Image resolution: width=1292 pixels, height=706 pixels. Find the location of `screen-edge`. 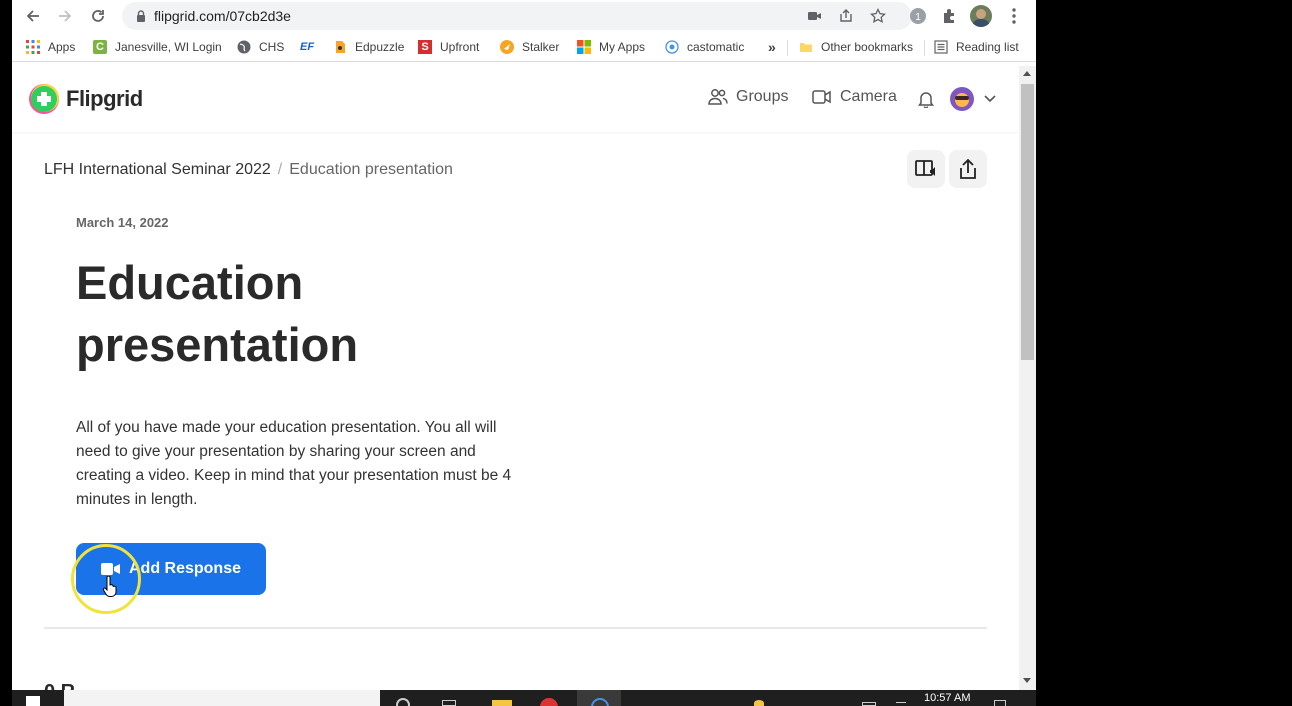

screen-edge is located at coordinates (6, 353).